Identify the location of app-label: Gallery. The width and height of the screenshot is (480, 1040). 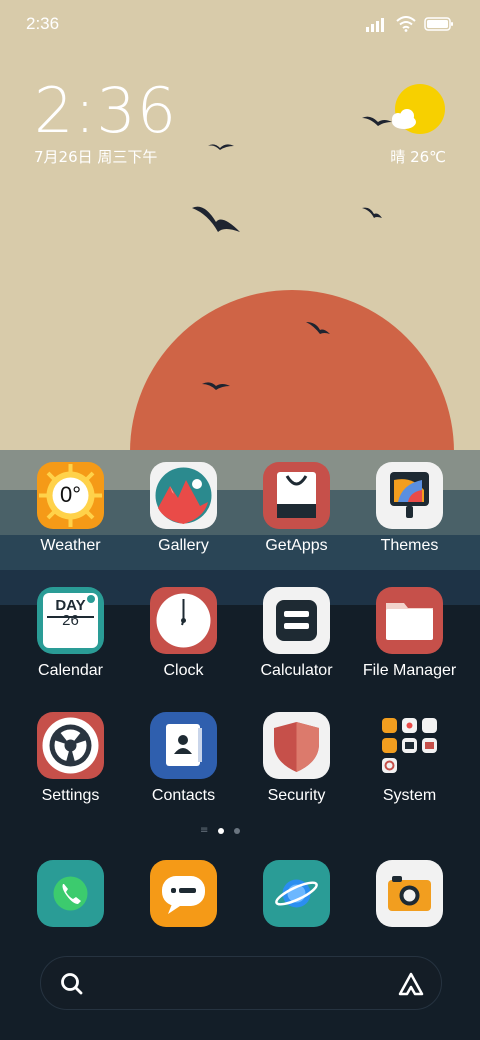
(183, 545).